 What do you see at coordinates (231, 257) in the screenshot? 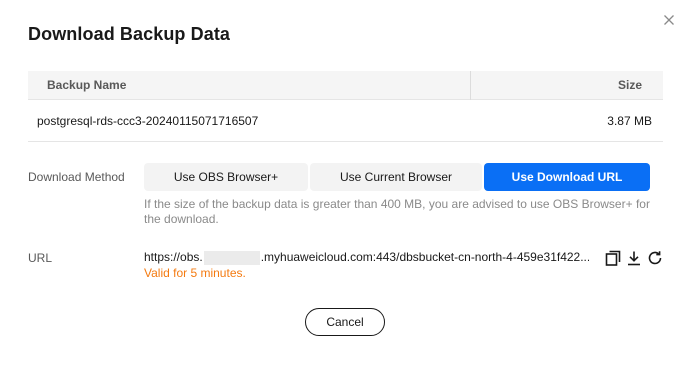
I see `url-redacted-segment` at bounding box center [231, 257].